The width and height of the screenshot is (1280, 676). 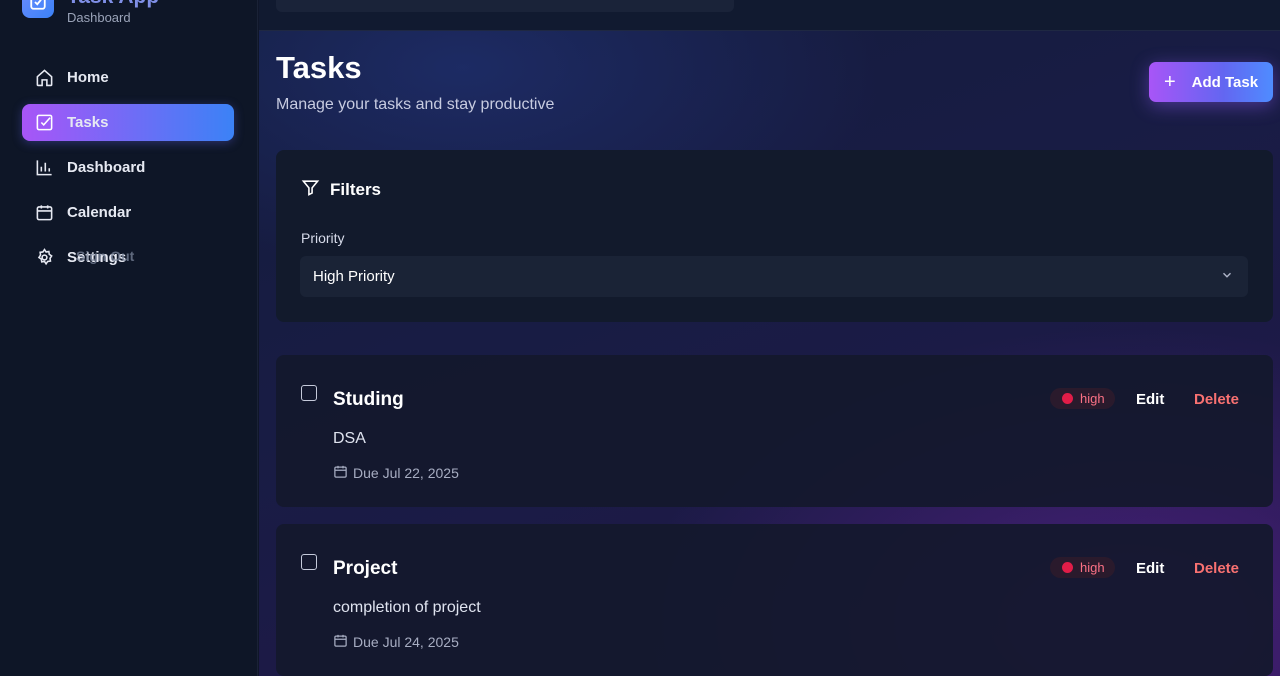 I want to click on sidebar-item-label: Tasks, so click(x=88, y=122).